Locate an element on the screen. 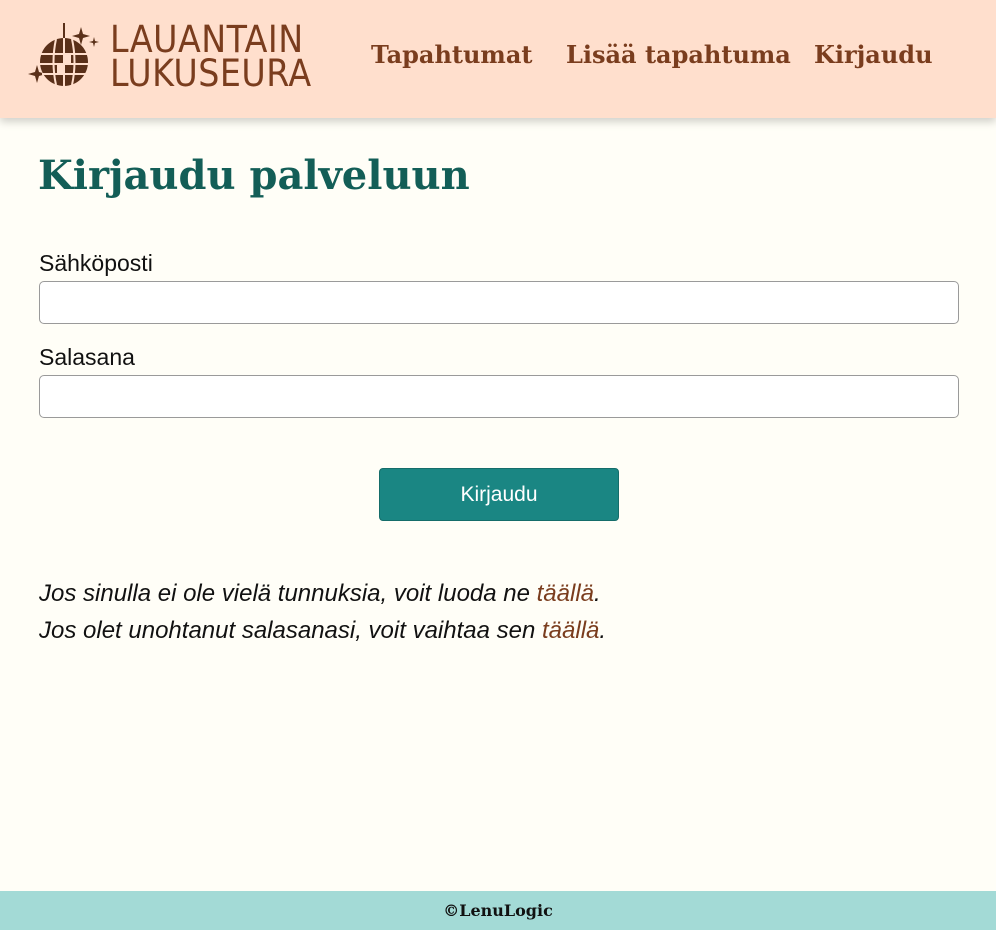 The height and width of the screenshot is (930, 996). site-logo: Lauantain Lukuseura is located at coordinates (173, 57).